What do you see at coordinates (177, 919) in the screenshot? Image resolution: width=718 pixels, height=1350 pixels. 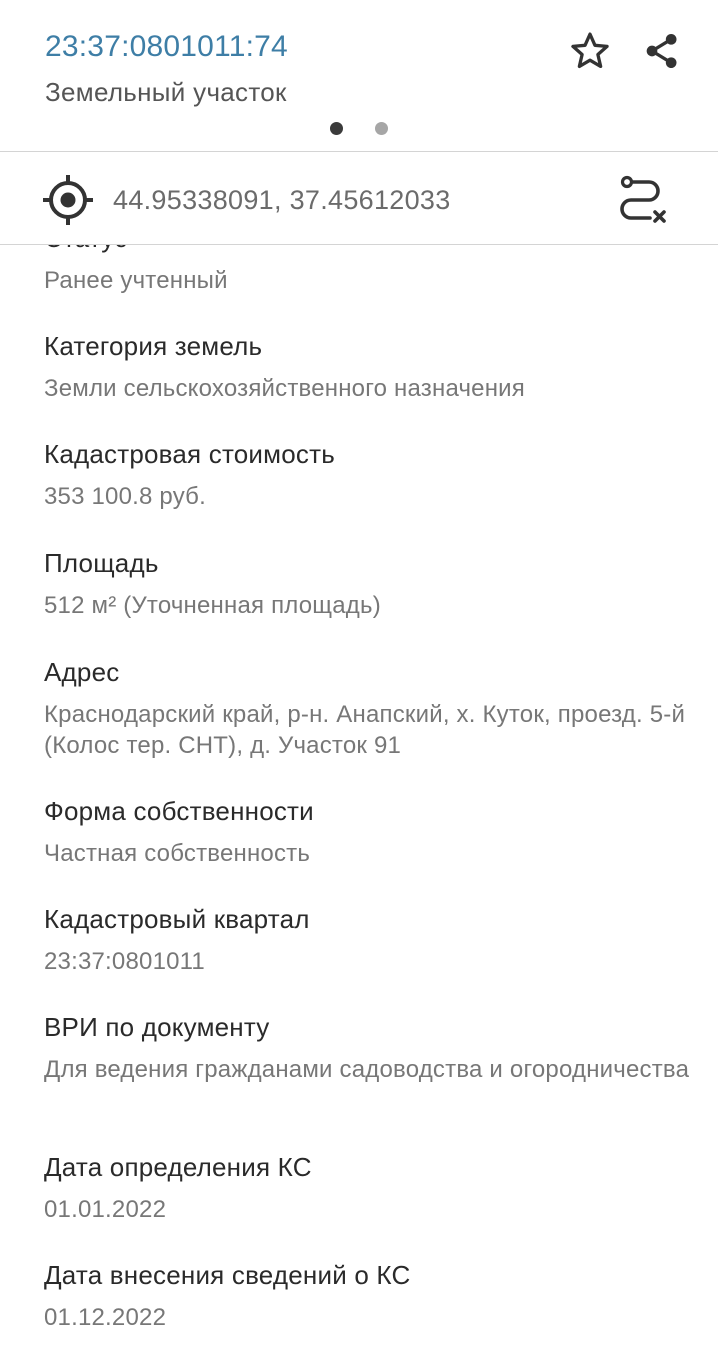 I see `field-label: Кадастровый квартал` at bounding box center [177, 919].